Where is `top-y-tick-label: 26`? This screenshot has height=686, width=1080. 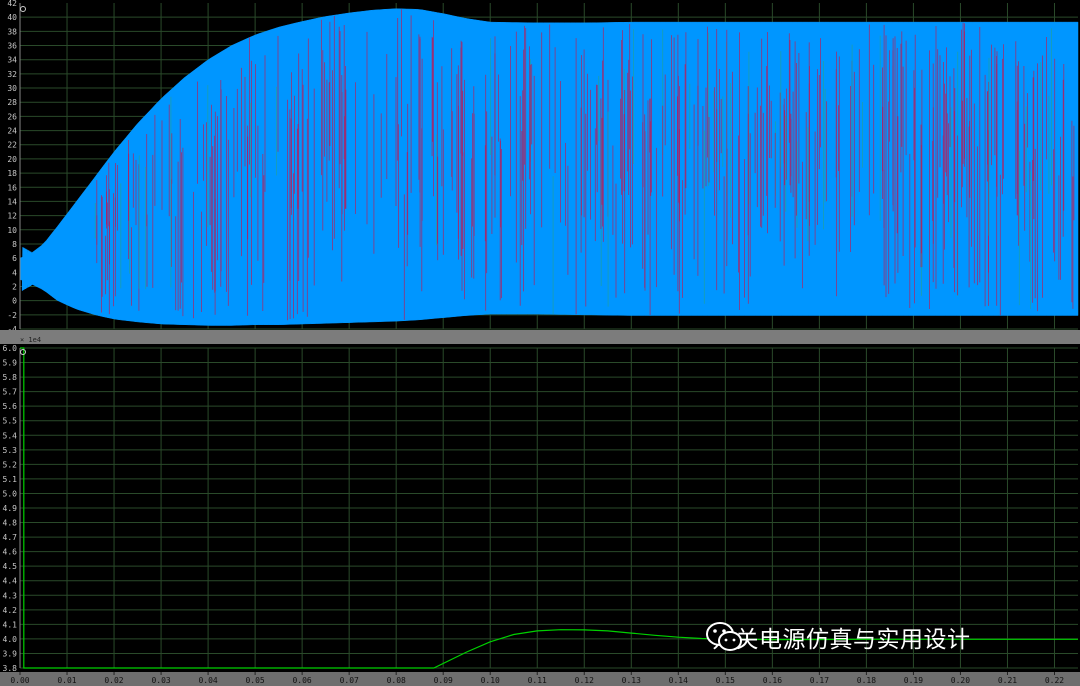 top-y-tick-label: 26 is located at coordinates (12, 116).